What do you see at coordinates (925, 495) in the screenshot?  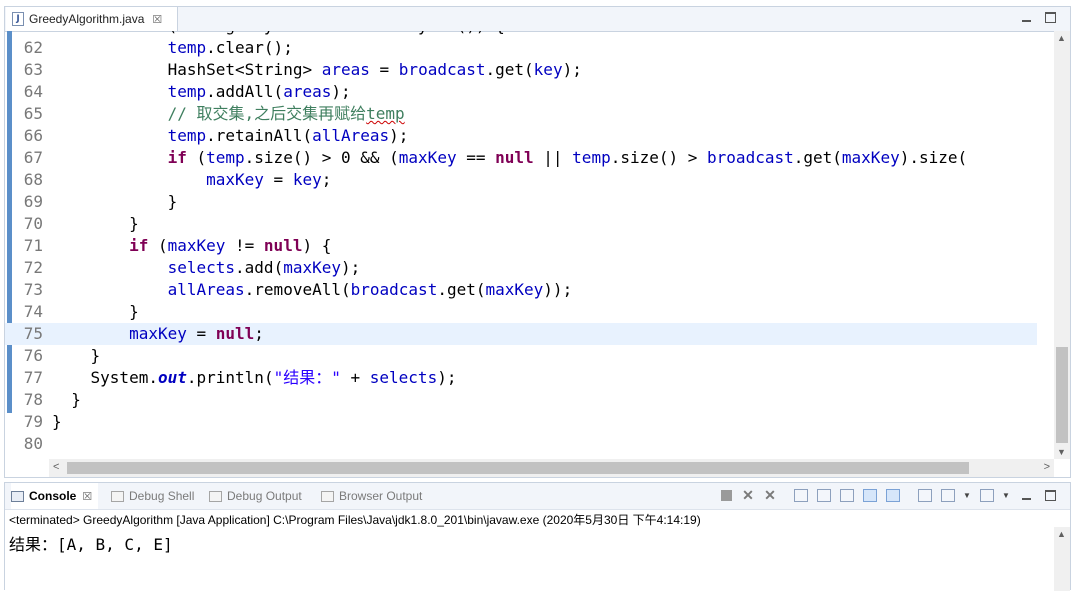 I see `pin-console-icon` at bounding box center [925, 495].